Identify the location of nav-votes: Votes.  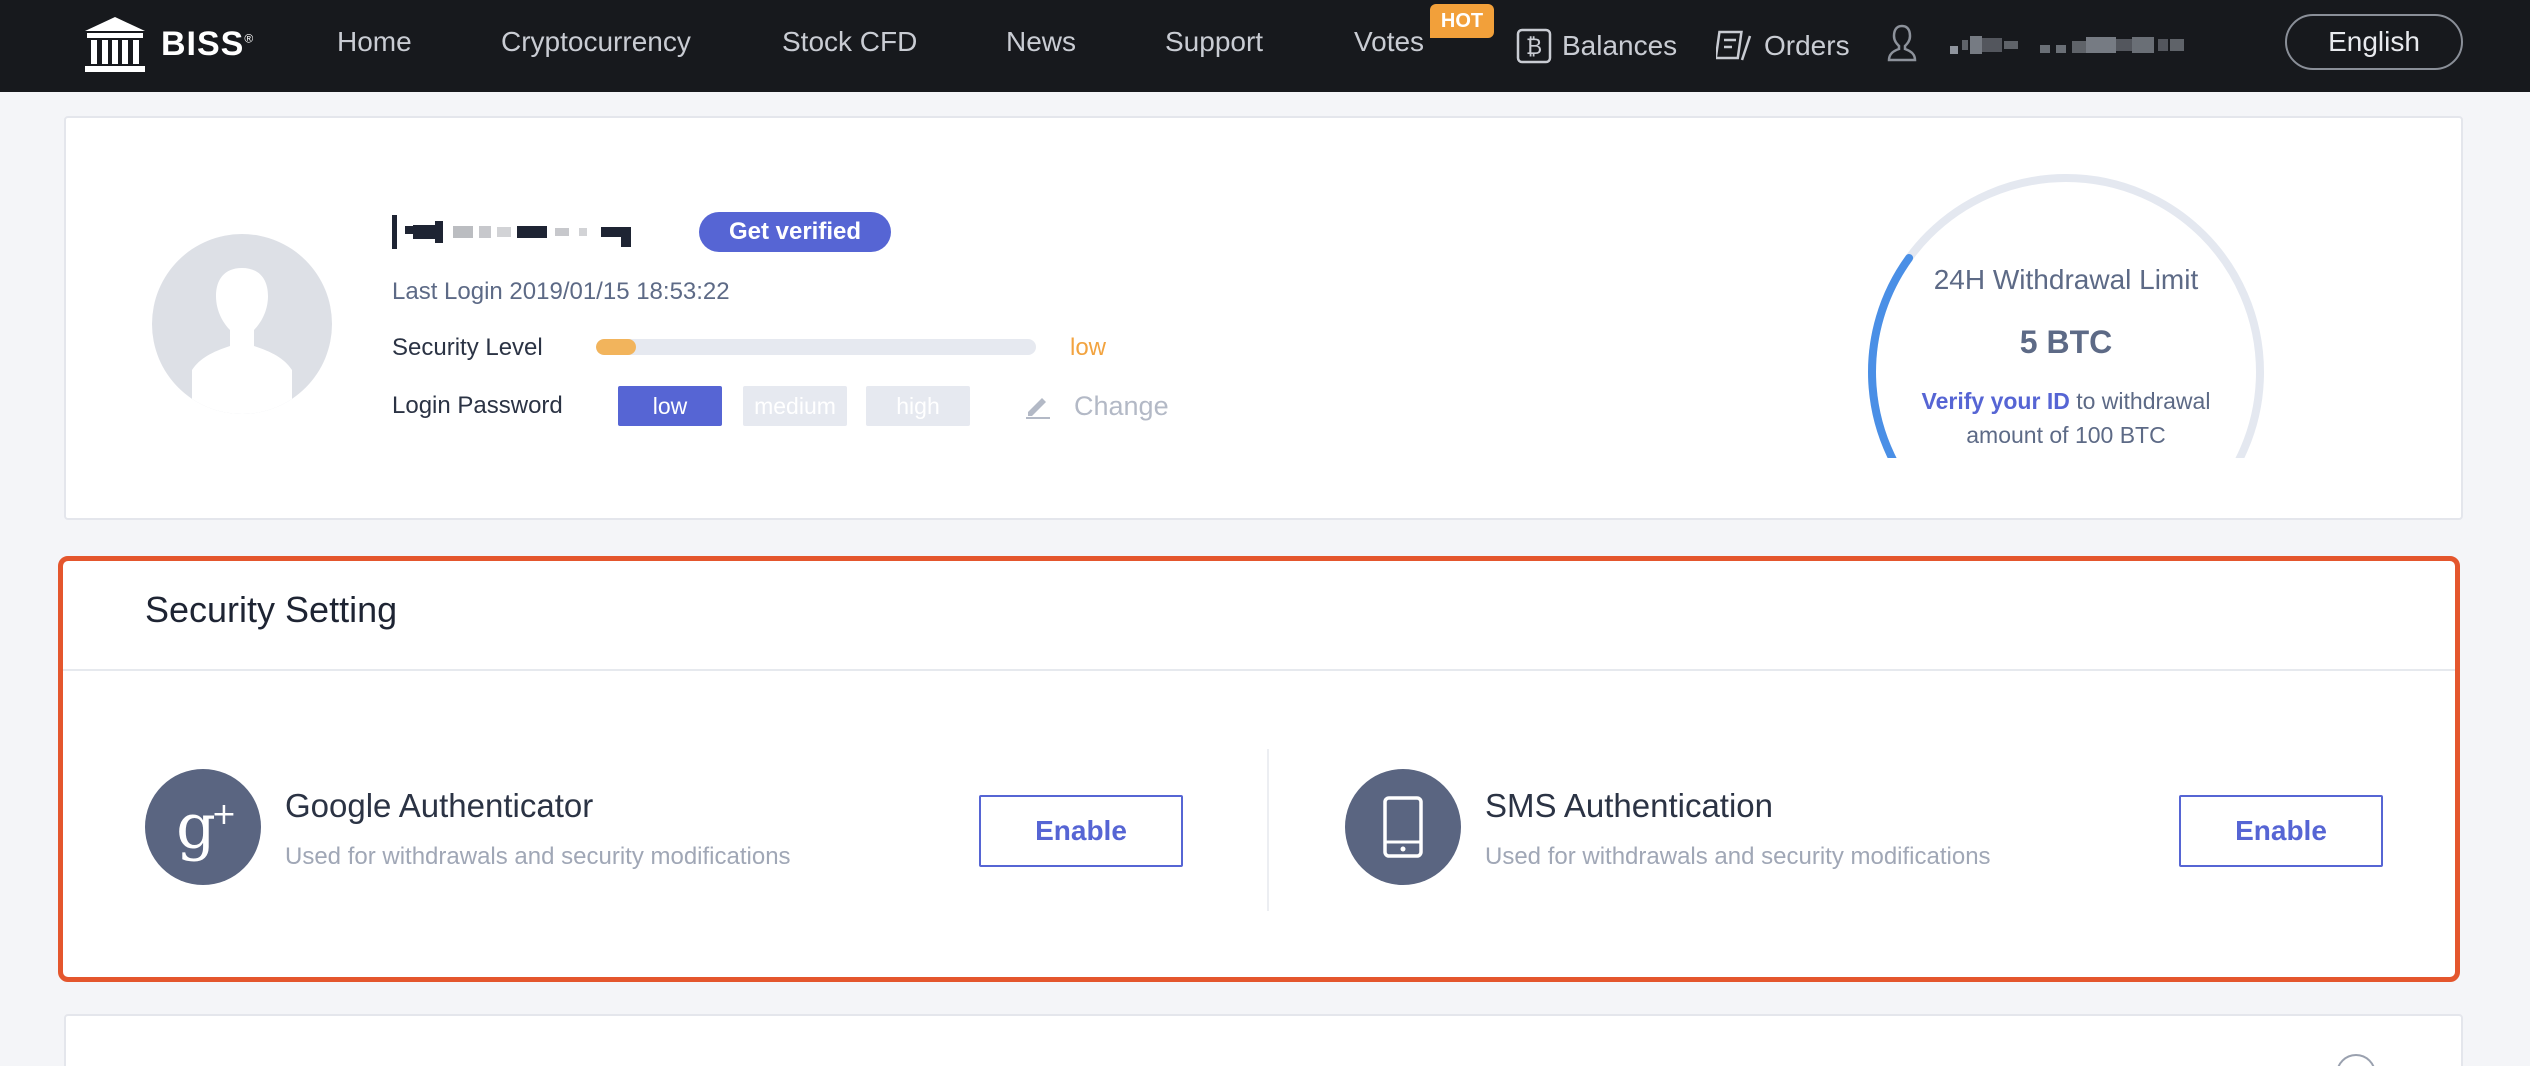
(1389, 46).